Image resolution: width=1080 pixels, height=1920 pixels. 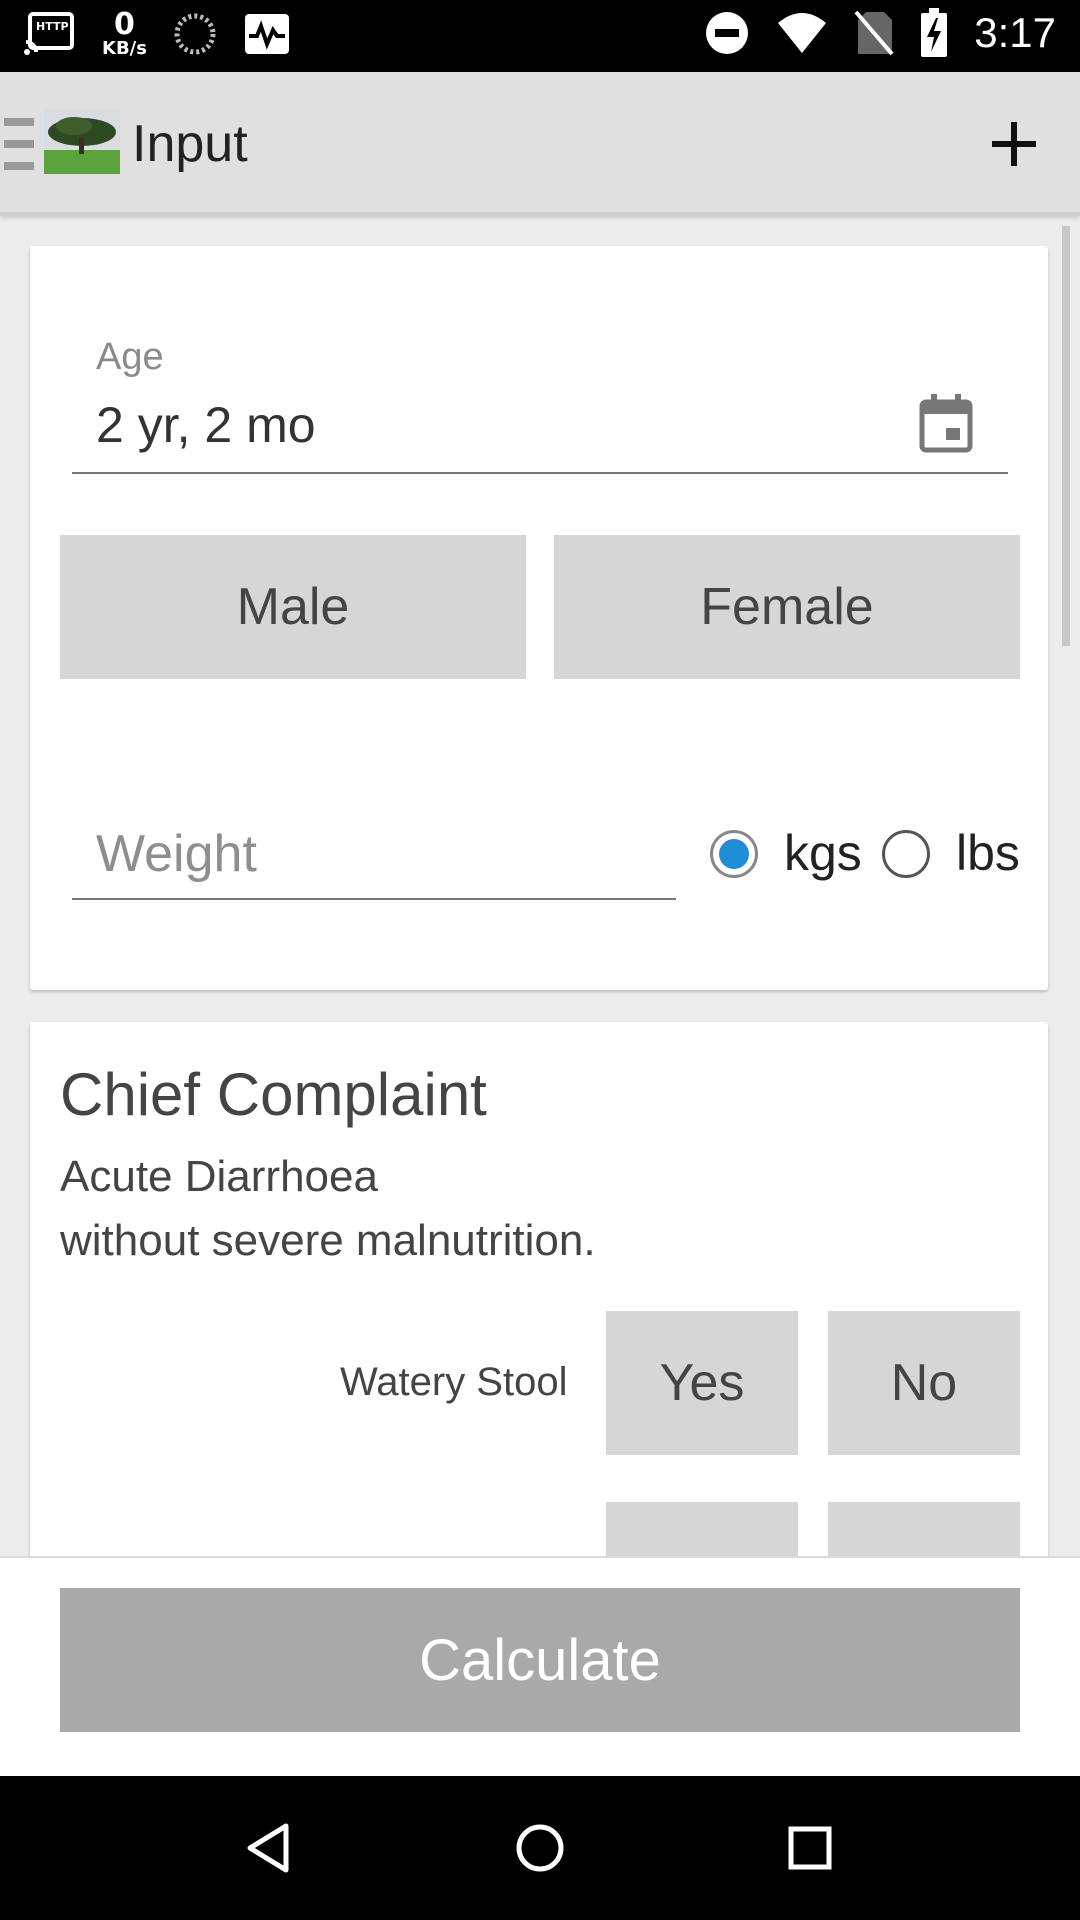 I want to click on sync-circle-icon, so click(x=195, y=34).